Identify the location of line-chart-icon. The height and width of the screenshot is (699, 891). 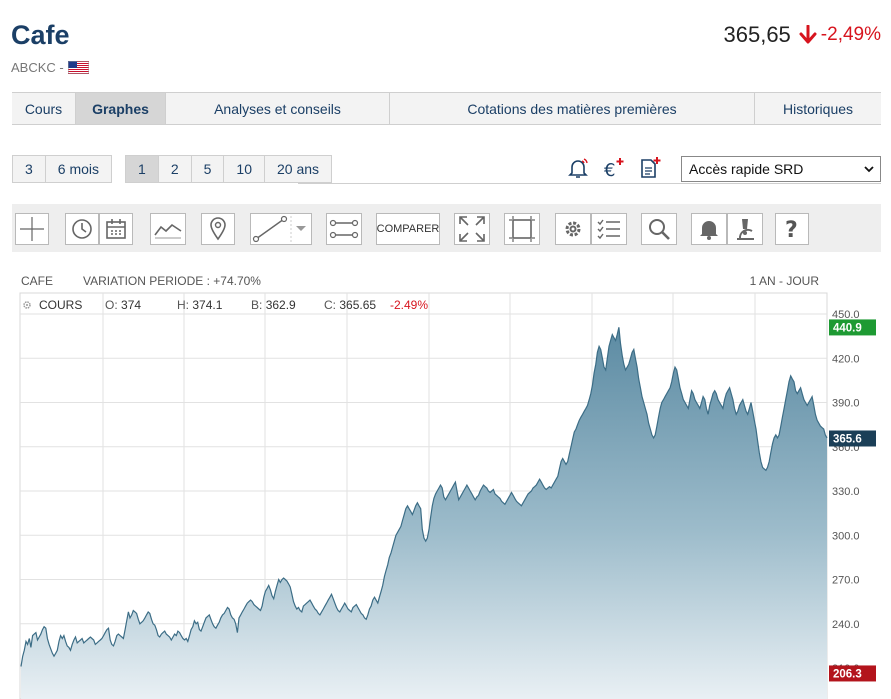
(168, 231).